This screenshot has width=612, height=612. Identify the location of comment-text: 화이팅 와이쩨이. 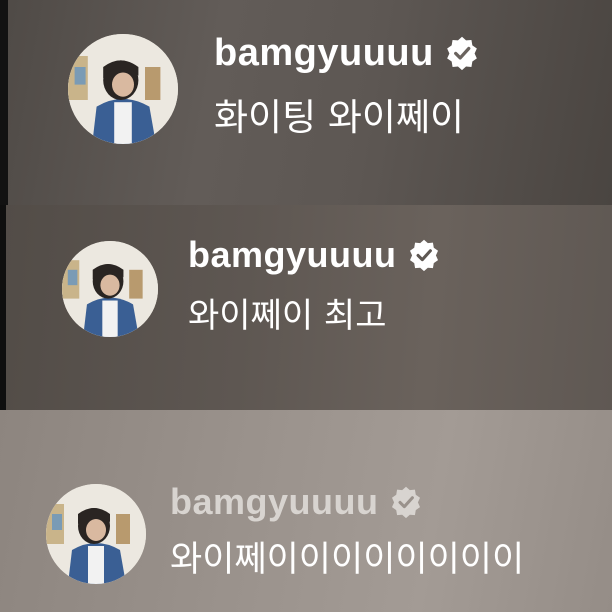
(339, 117).